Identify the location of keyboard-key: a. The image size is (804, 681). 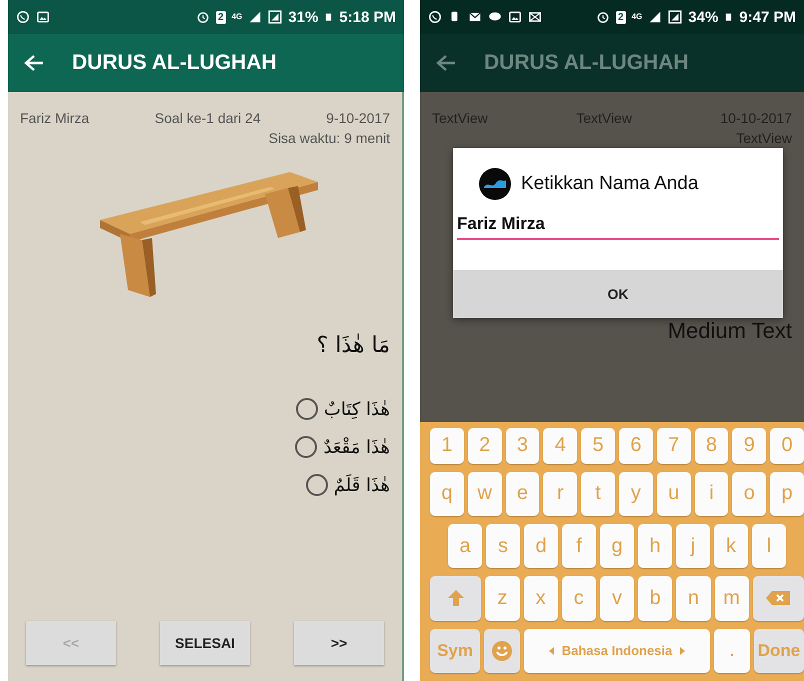
(465, 546).